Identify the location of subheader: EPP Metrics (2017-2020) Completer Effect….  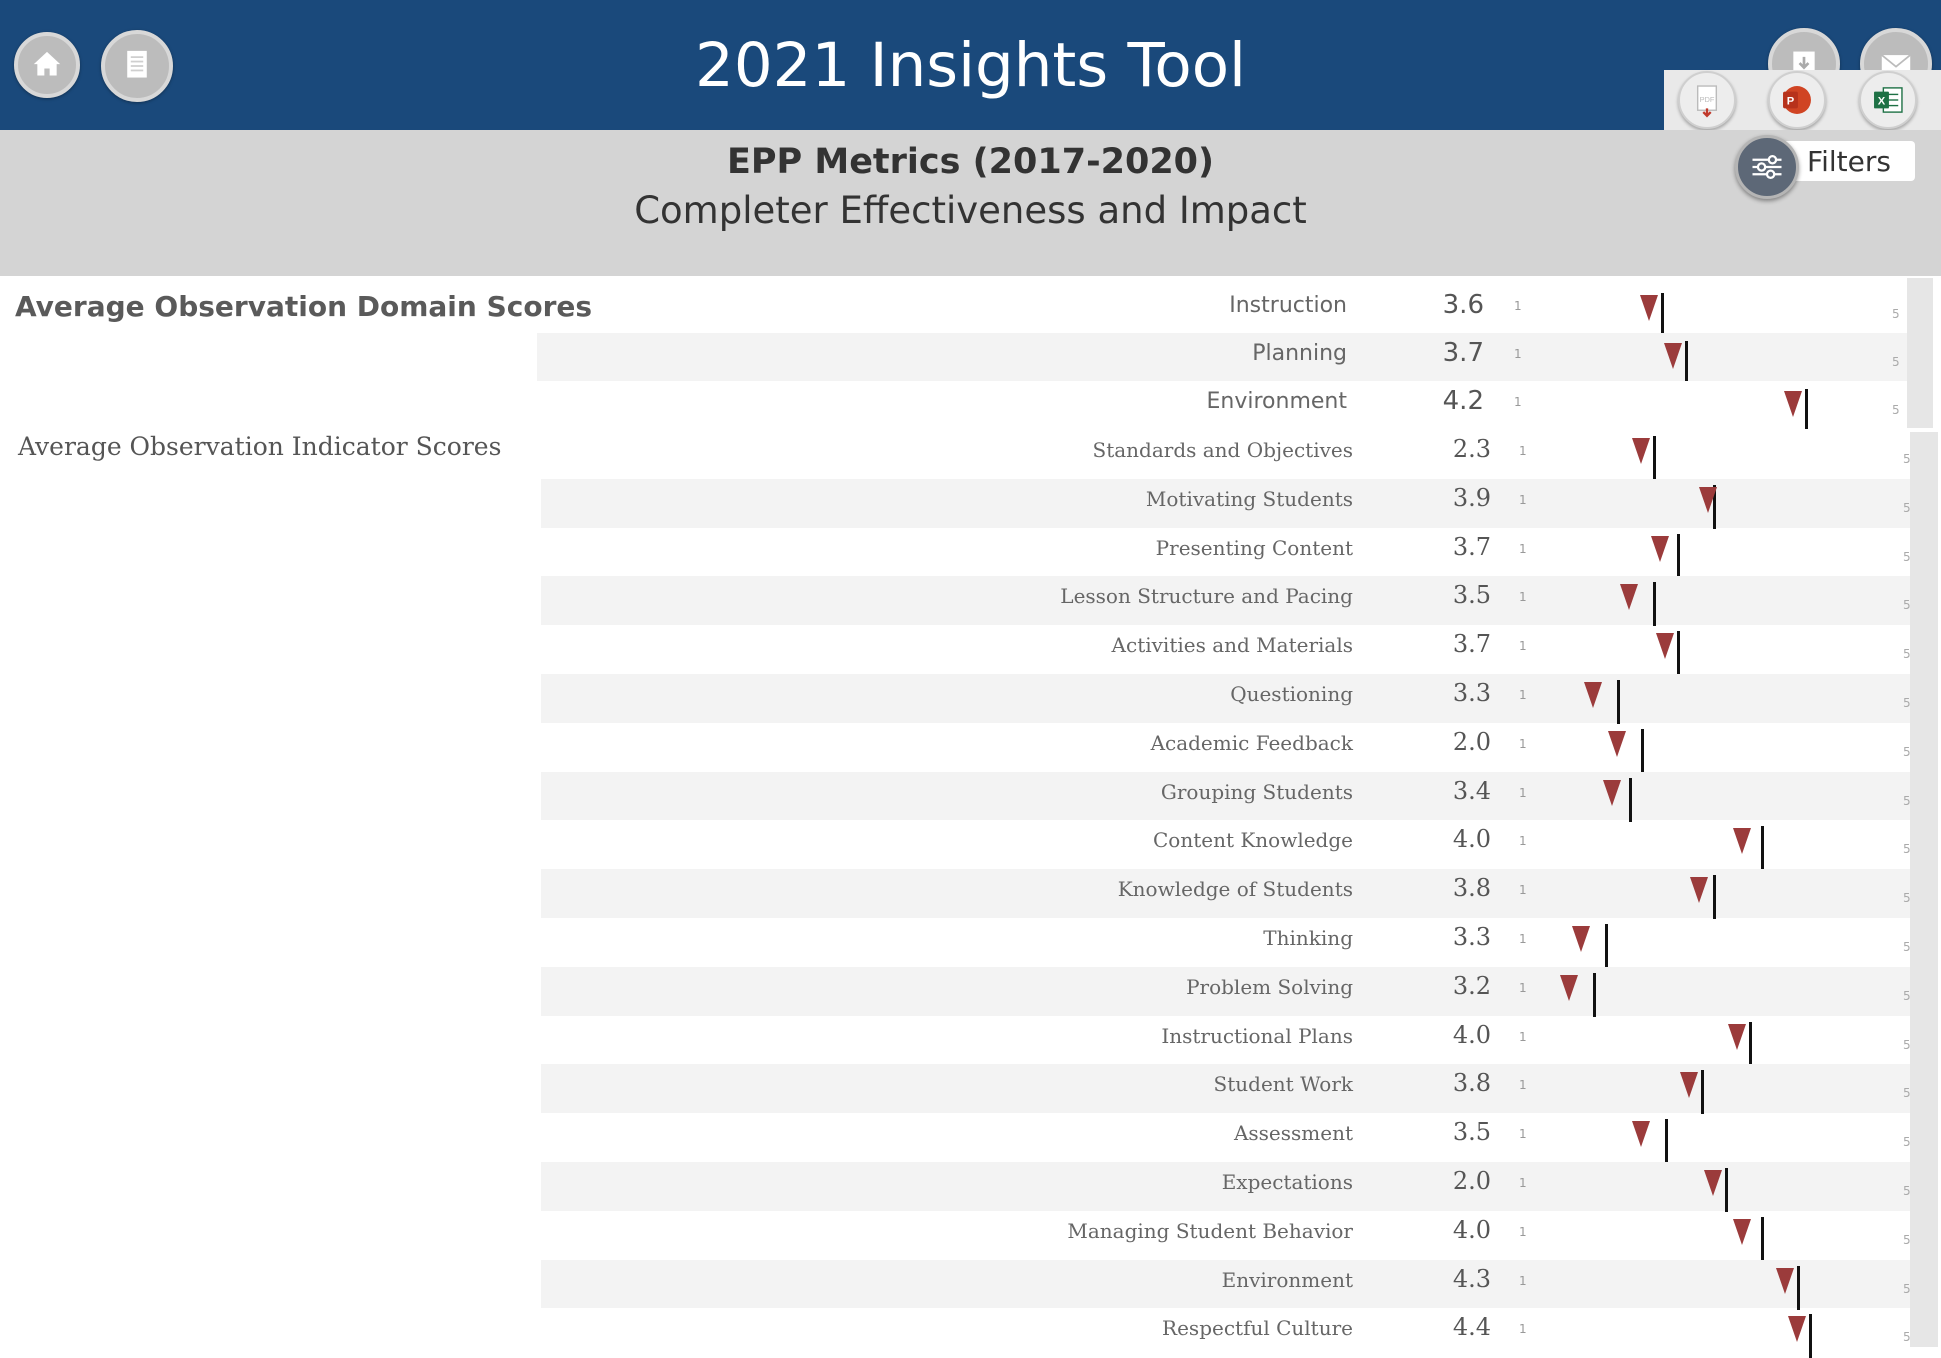
(970, 203).